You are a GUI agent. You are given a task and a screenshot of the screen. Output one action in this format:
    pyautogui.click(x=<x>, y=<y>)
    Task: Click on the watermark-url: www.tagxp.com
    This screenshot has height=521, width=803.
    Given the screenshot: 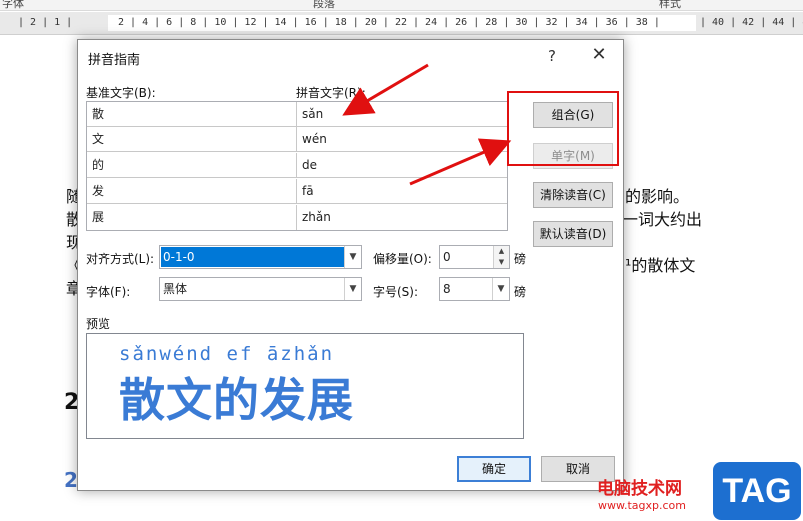 What is the action you would take?
    pyautogui.click(x=642, y=505)
    